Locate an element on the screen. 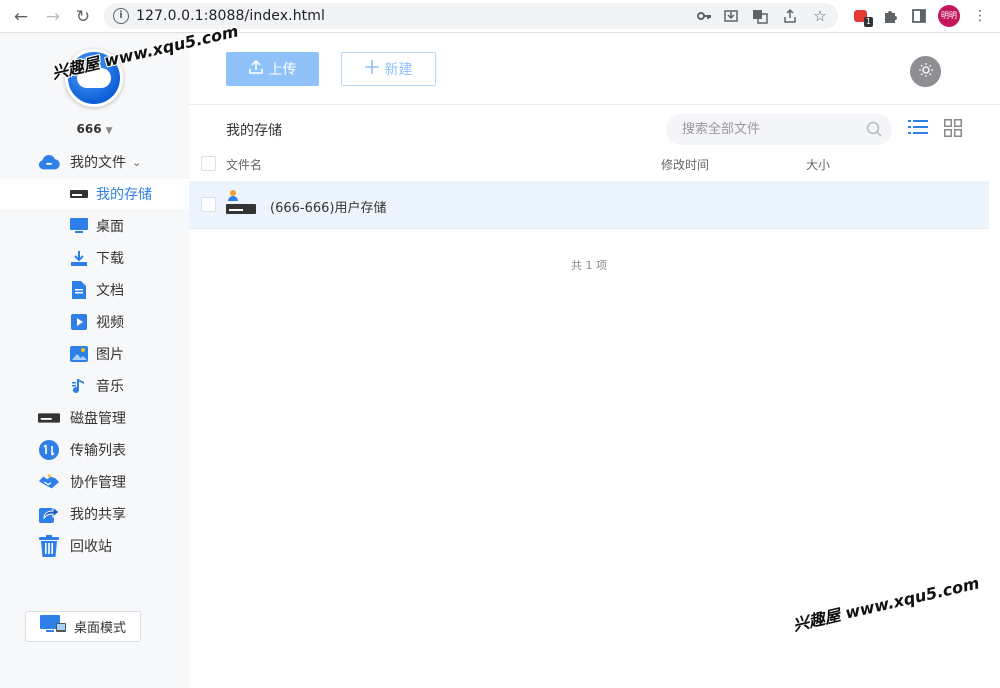 The height and width of the screenshot is (688, 1000). translate-icon is located at coordinates (760, 16).